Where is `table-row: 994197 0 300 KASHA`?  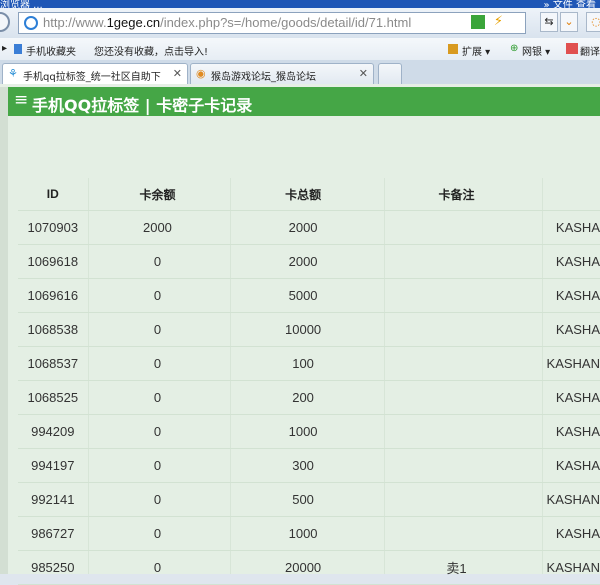 table-row: 994197 0 300 KASHA is located at coordinates (309, 465).